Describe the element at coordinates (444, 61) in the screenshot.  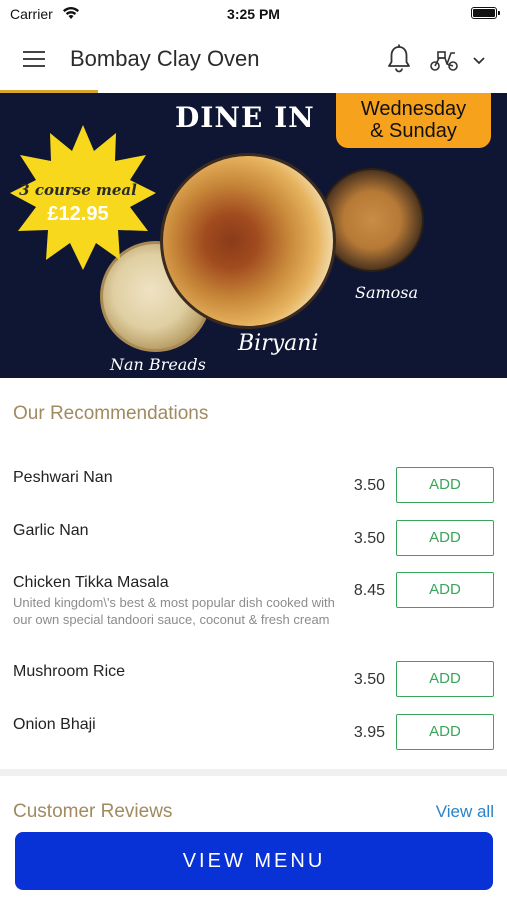
I see `scooter-icon` at that location.